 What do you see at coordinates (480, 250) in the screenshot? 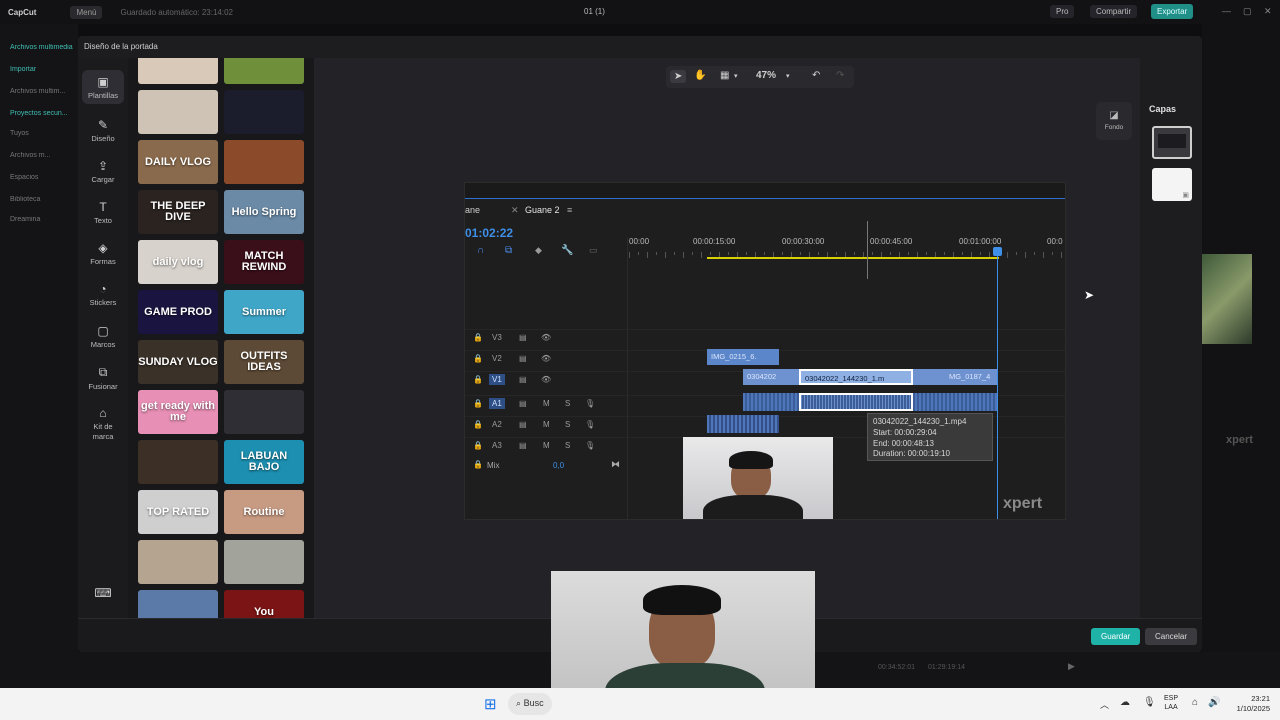
I see `snap-icon: ∩` at bounding box center [480, 250].